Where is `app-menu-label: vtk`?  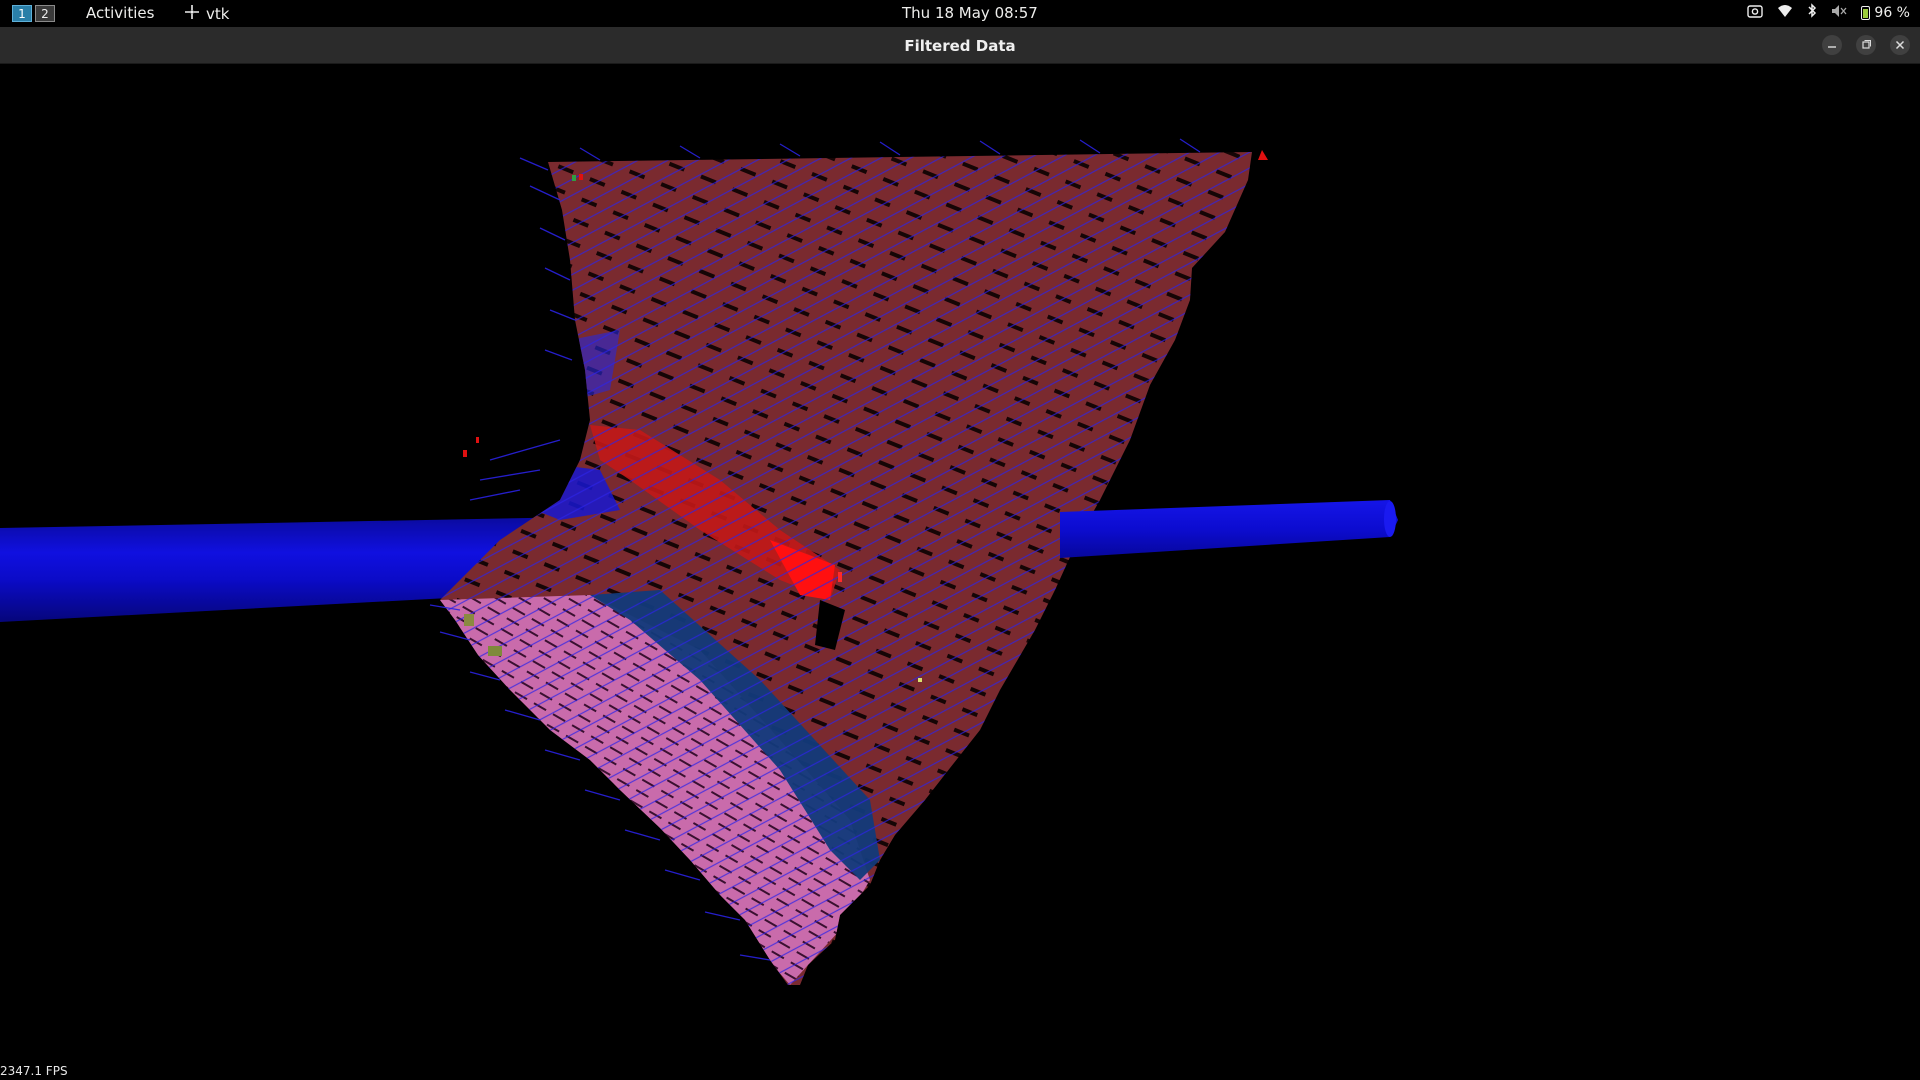
app-menu-label: vtk is located at coordinates (218, 14).